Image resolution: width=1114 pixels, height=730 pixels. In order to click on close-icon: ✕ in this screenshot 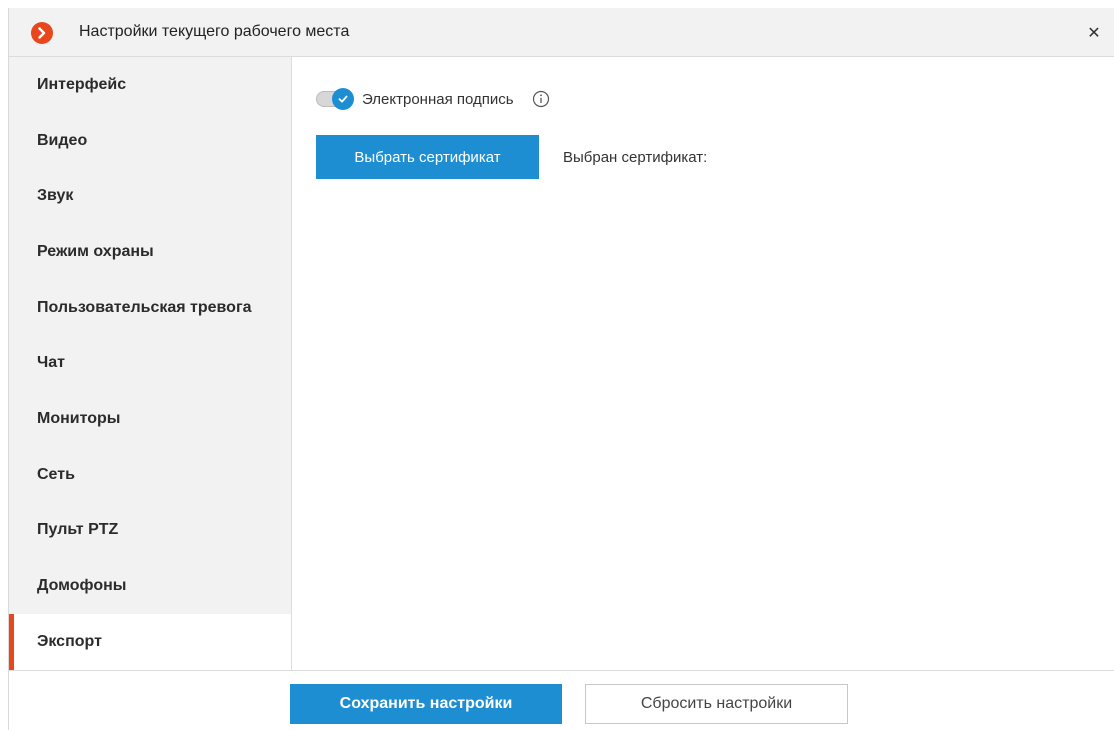, I will do `click(1094, 33)`.